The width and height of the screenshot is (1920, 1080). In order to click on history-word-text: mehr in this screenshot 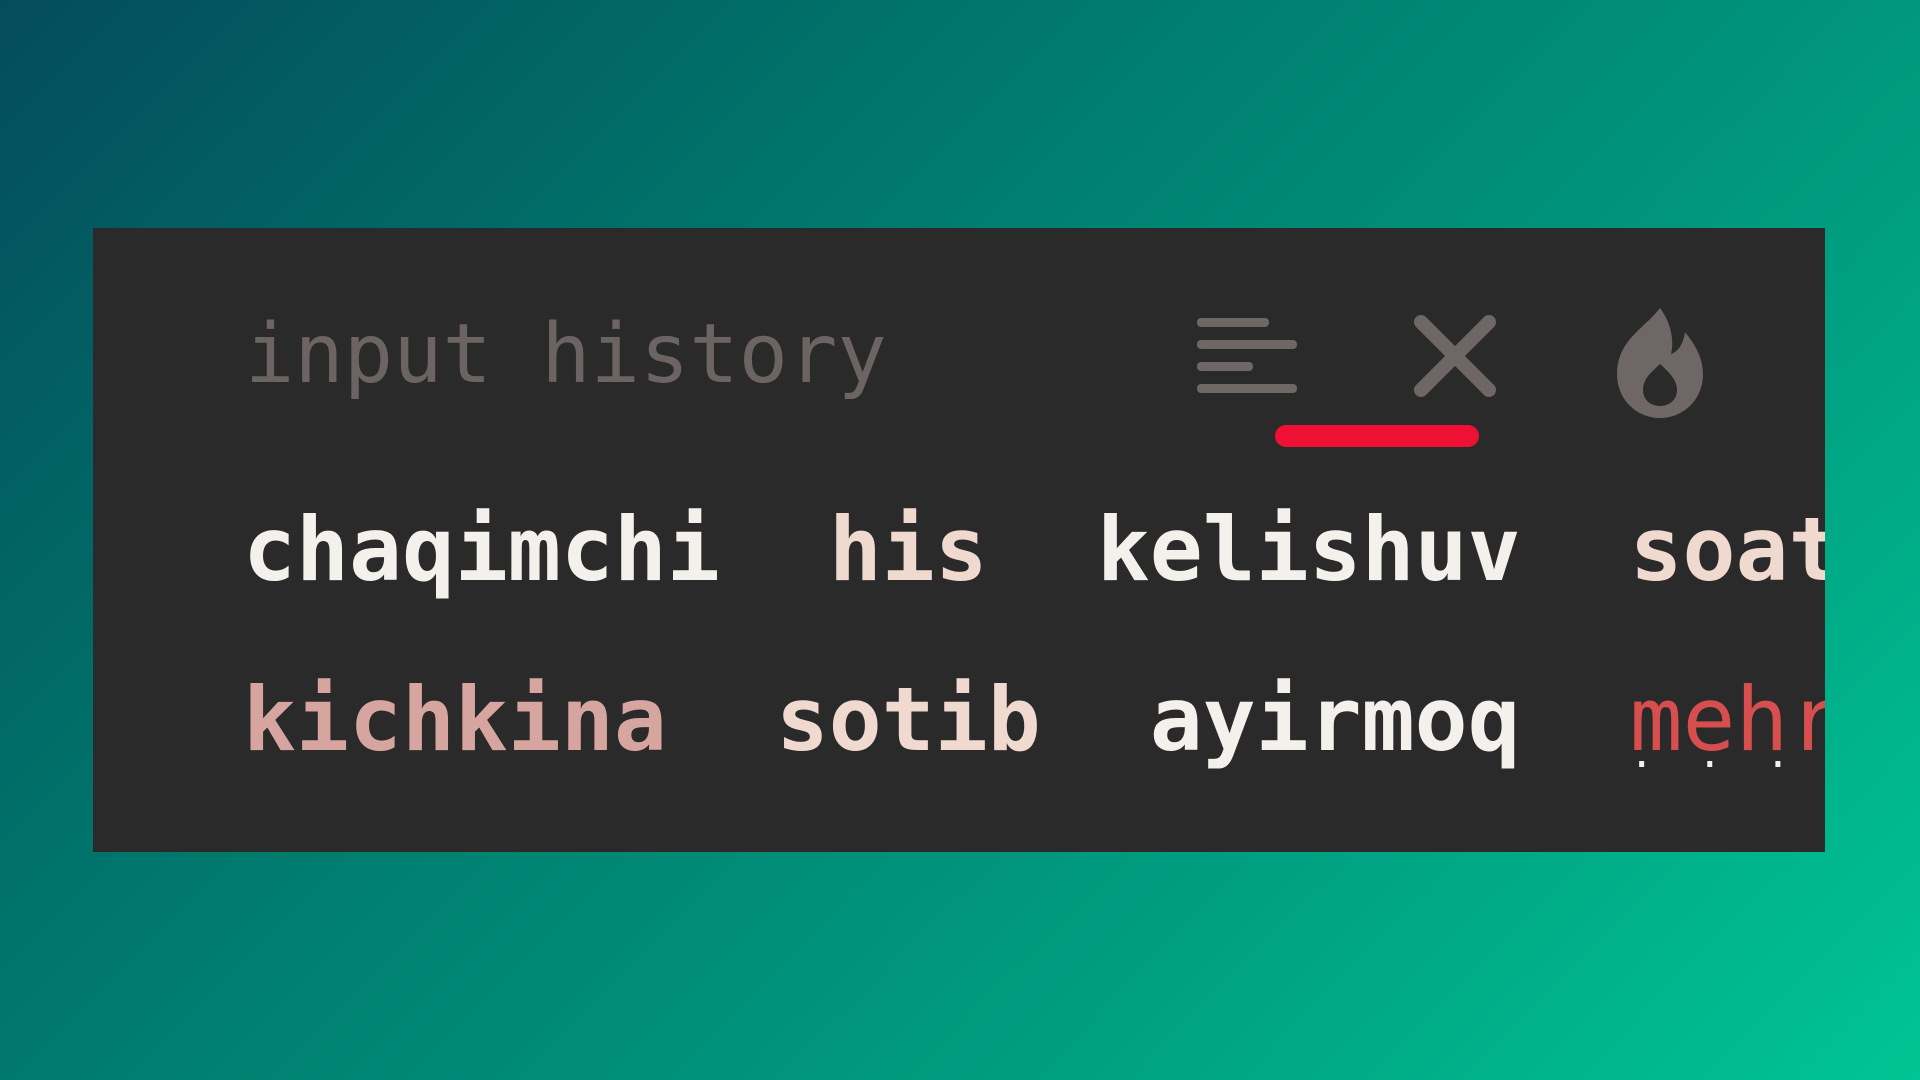, I will do `click(1727, 719)`.